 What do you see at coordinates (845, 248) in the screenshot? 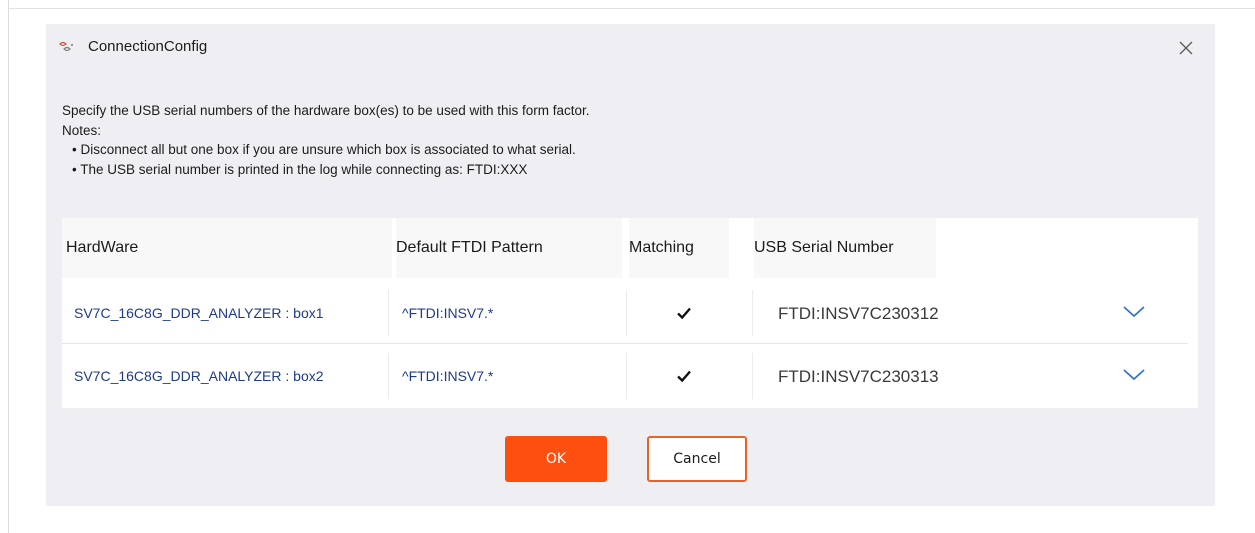
I see `column-header-serial: USB Serial Number` at bounding box center [845, 248].